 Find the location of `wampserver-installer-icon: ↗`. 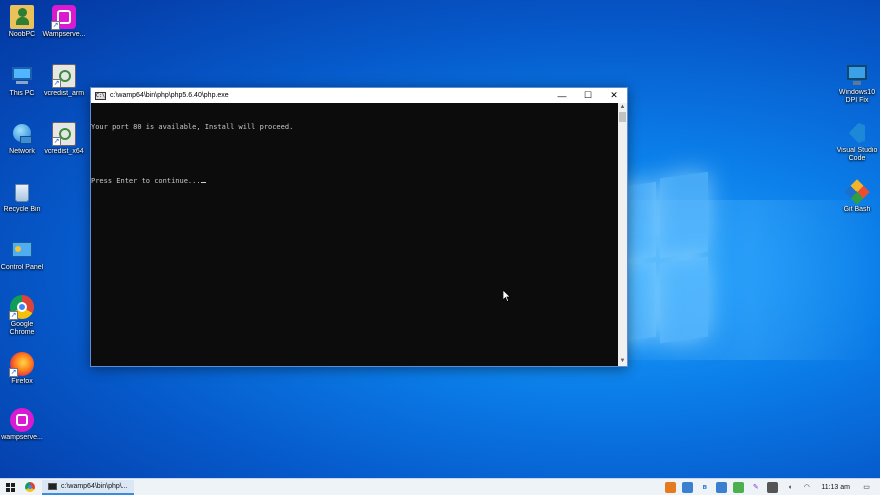

wampserver-installer-icon: ↗ is located at coordinates (63, 17).